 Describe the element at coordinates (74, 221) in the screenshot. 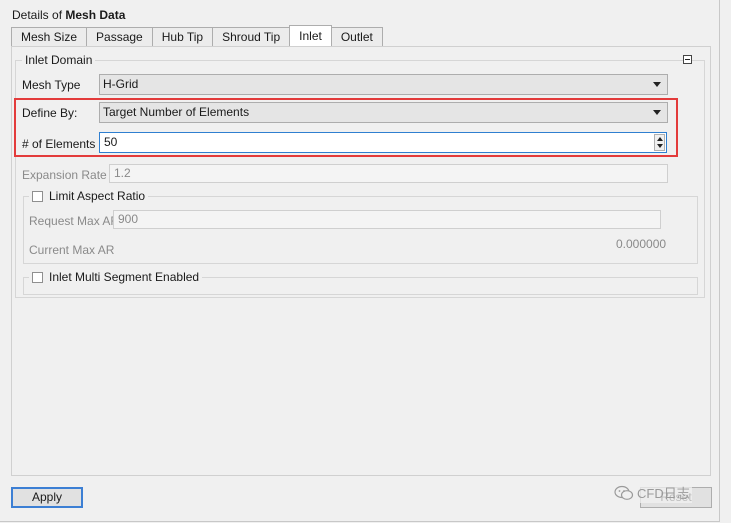

I see `request-max-ar-label: Request Max AR` at that location.